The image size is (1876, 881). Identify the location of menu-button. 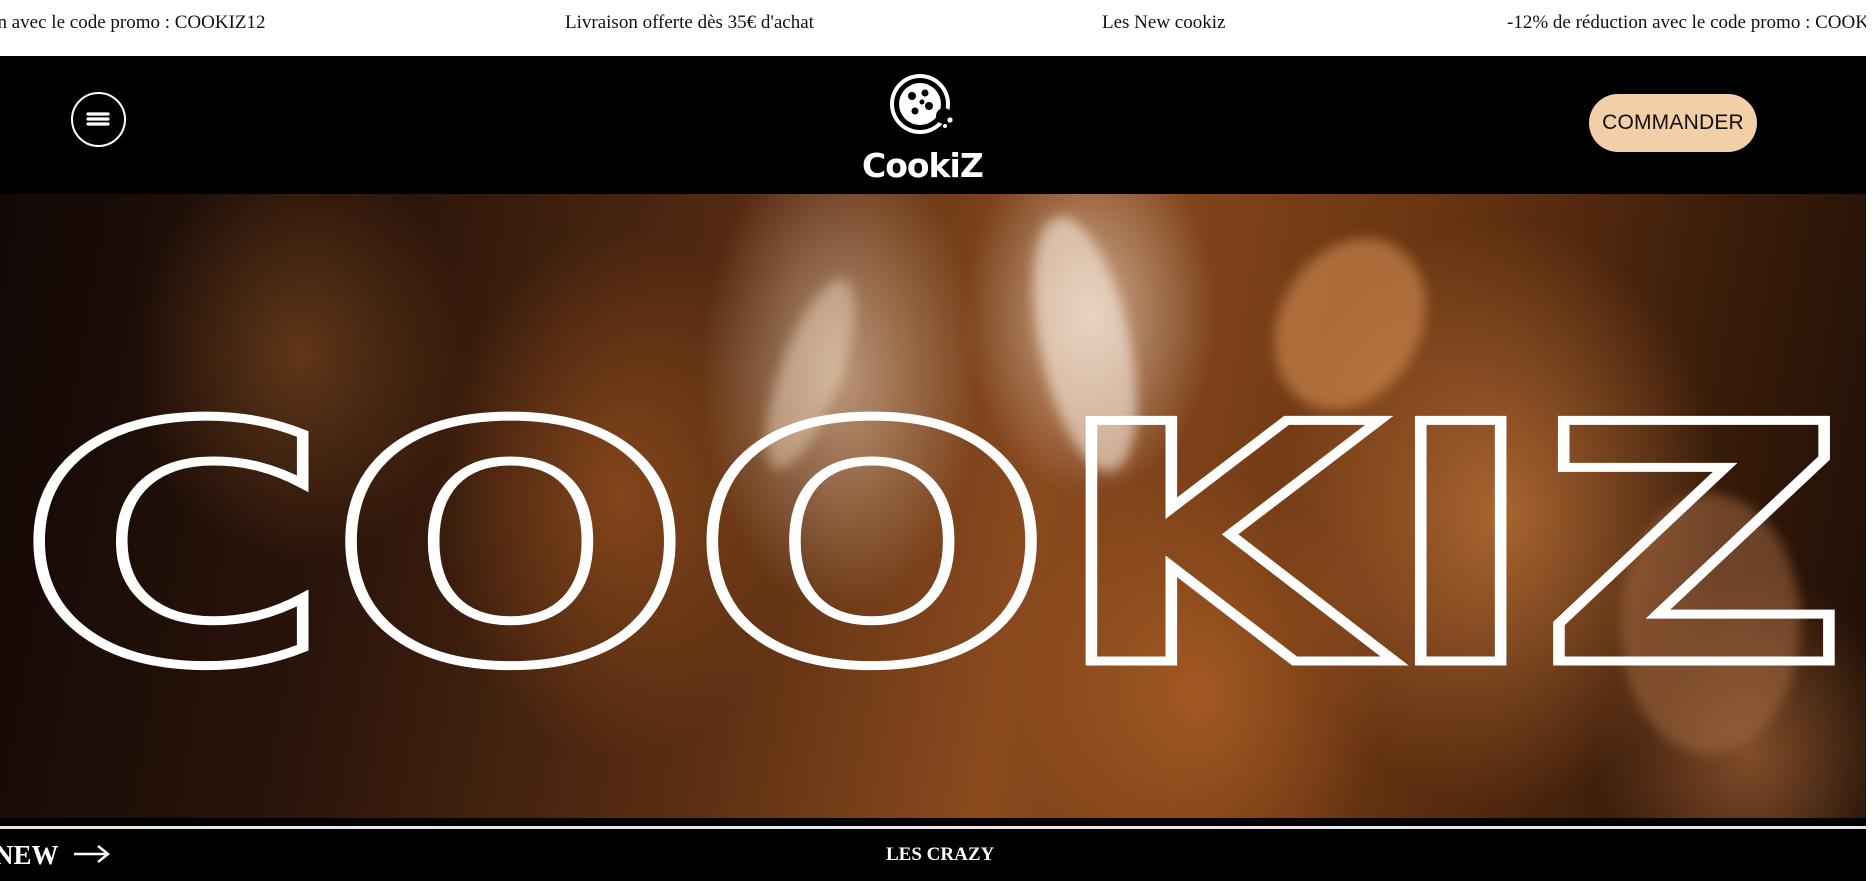
(98, 119).